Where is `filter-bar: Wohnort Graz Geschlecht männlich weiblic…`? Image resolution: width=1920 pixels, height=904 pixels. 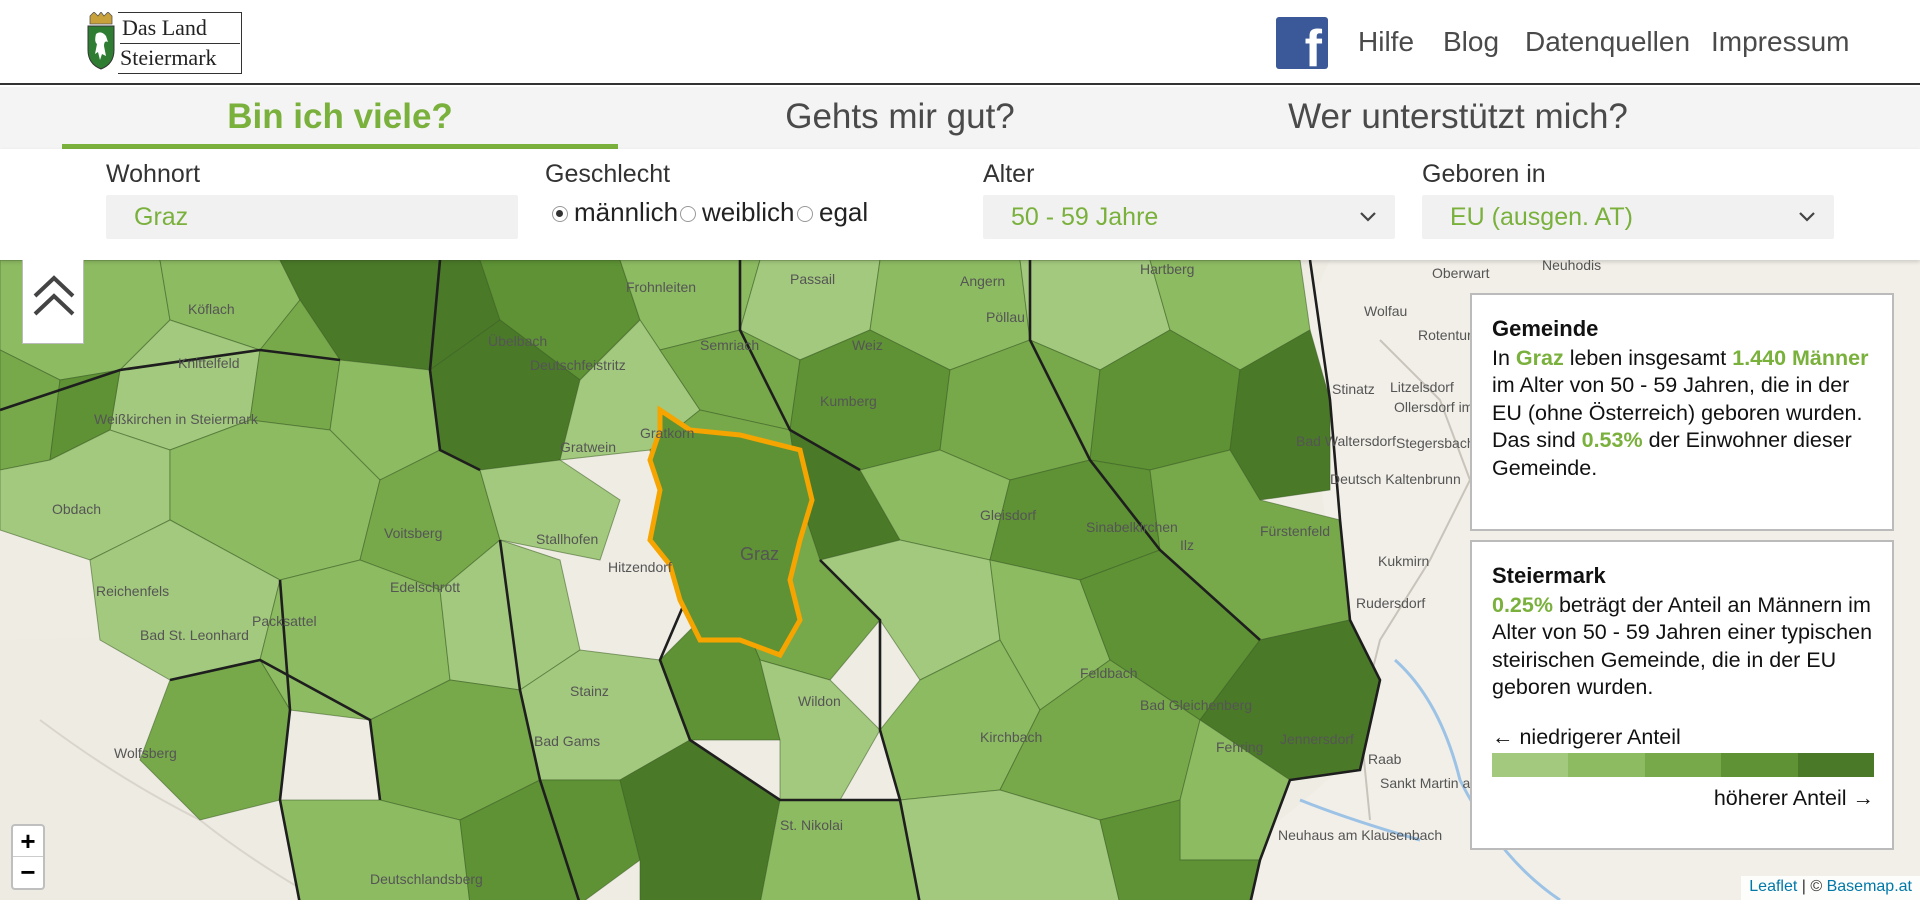
filter-bar: Wohnort Graz Geschlecht männlich weiblic… is located at coordinates (960, 204).